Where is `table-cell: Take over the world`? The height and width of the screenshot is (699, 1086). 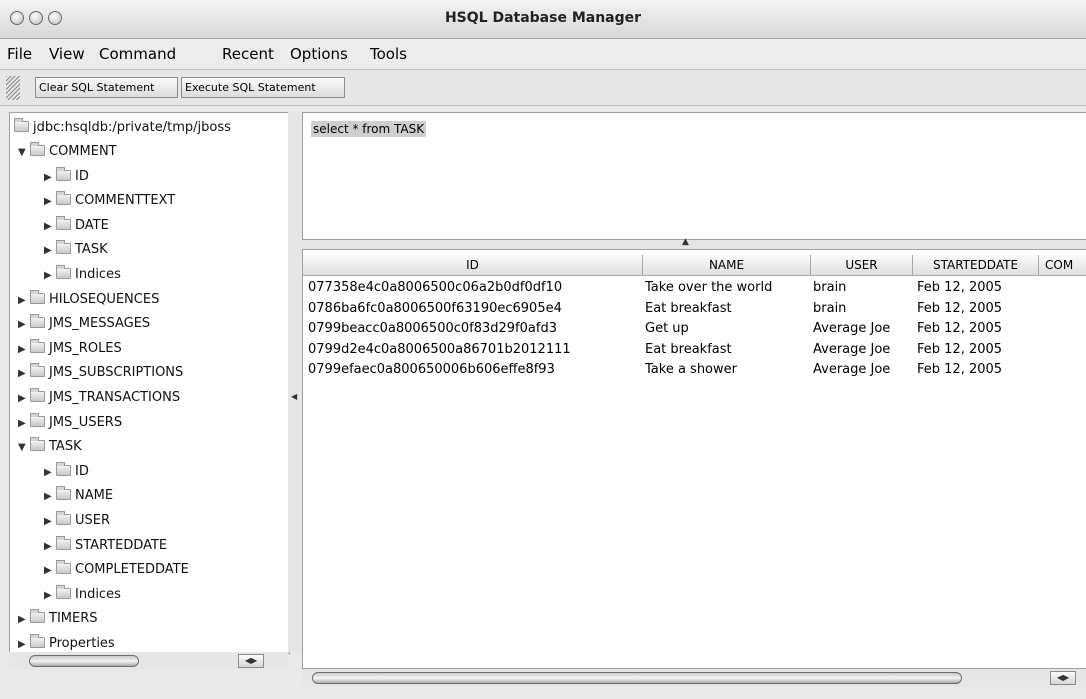
table-cell: Take over the world is located at coordinates (708, 287).